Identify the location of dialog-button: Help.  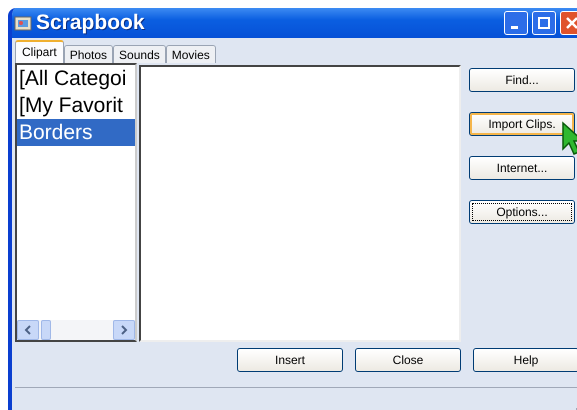
(525, 360).